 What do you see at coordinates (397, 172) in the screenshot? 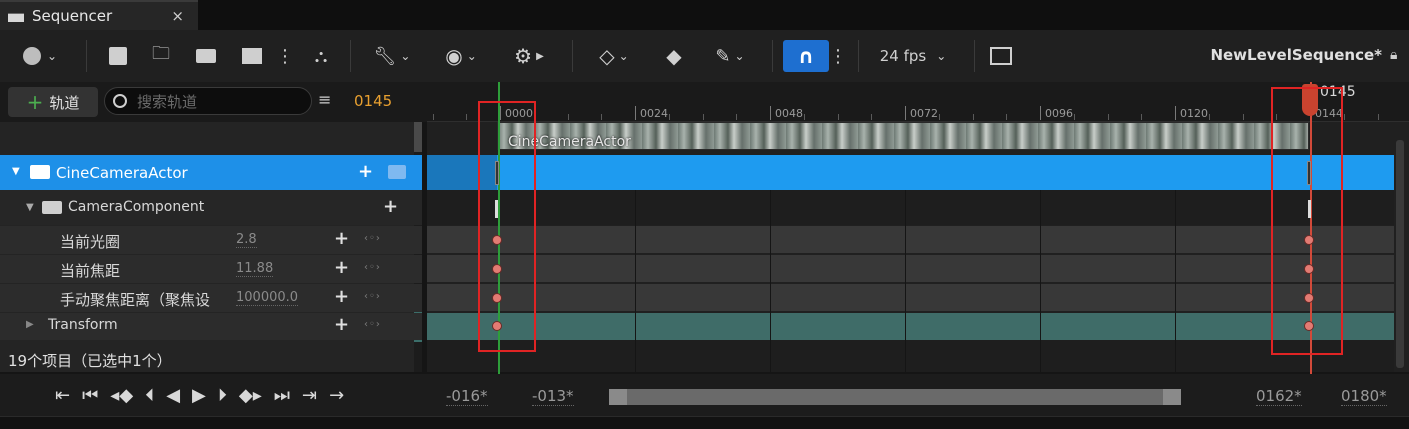
I see `camera-lock-icon` at bounding box center [397, 172].